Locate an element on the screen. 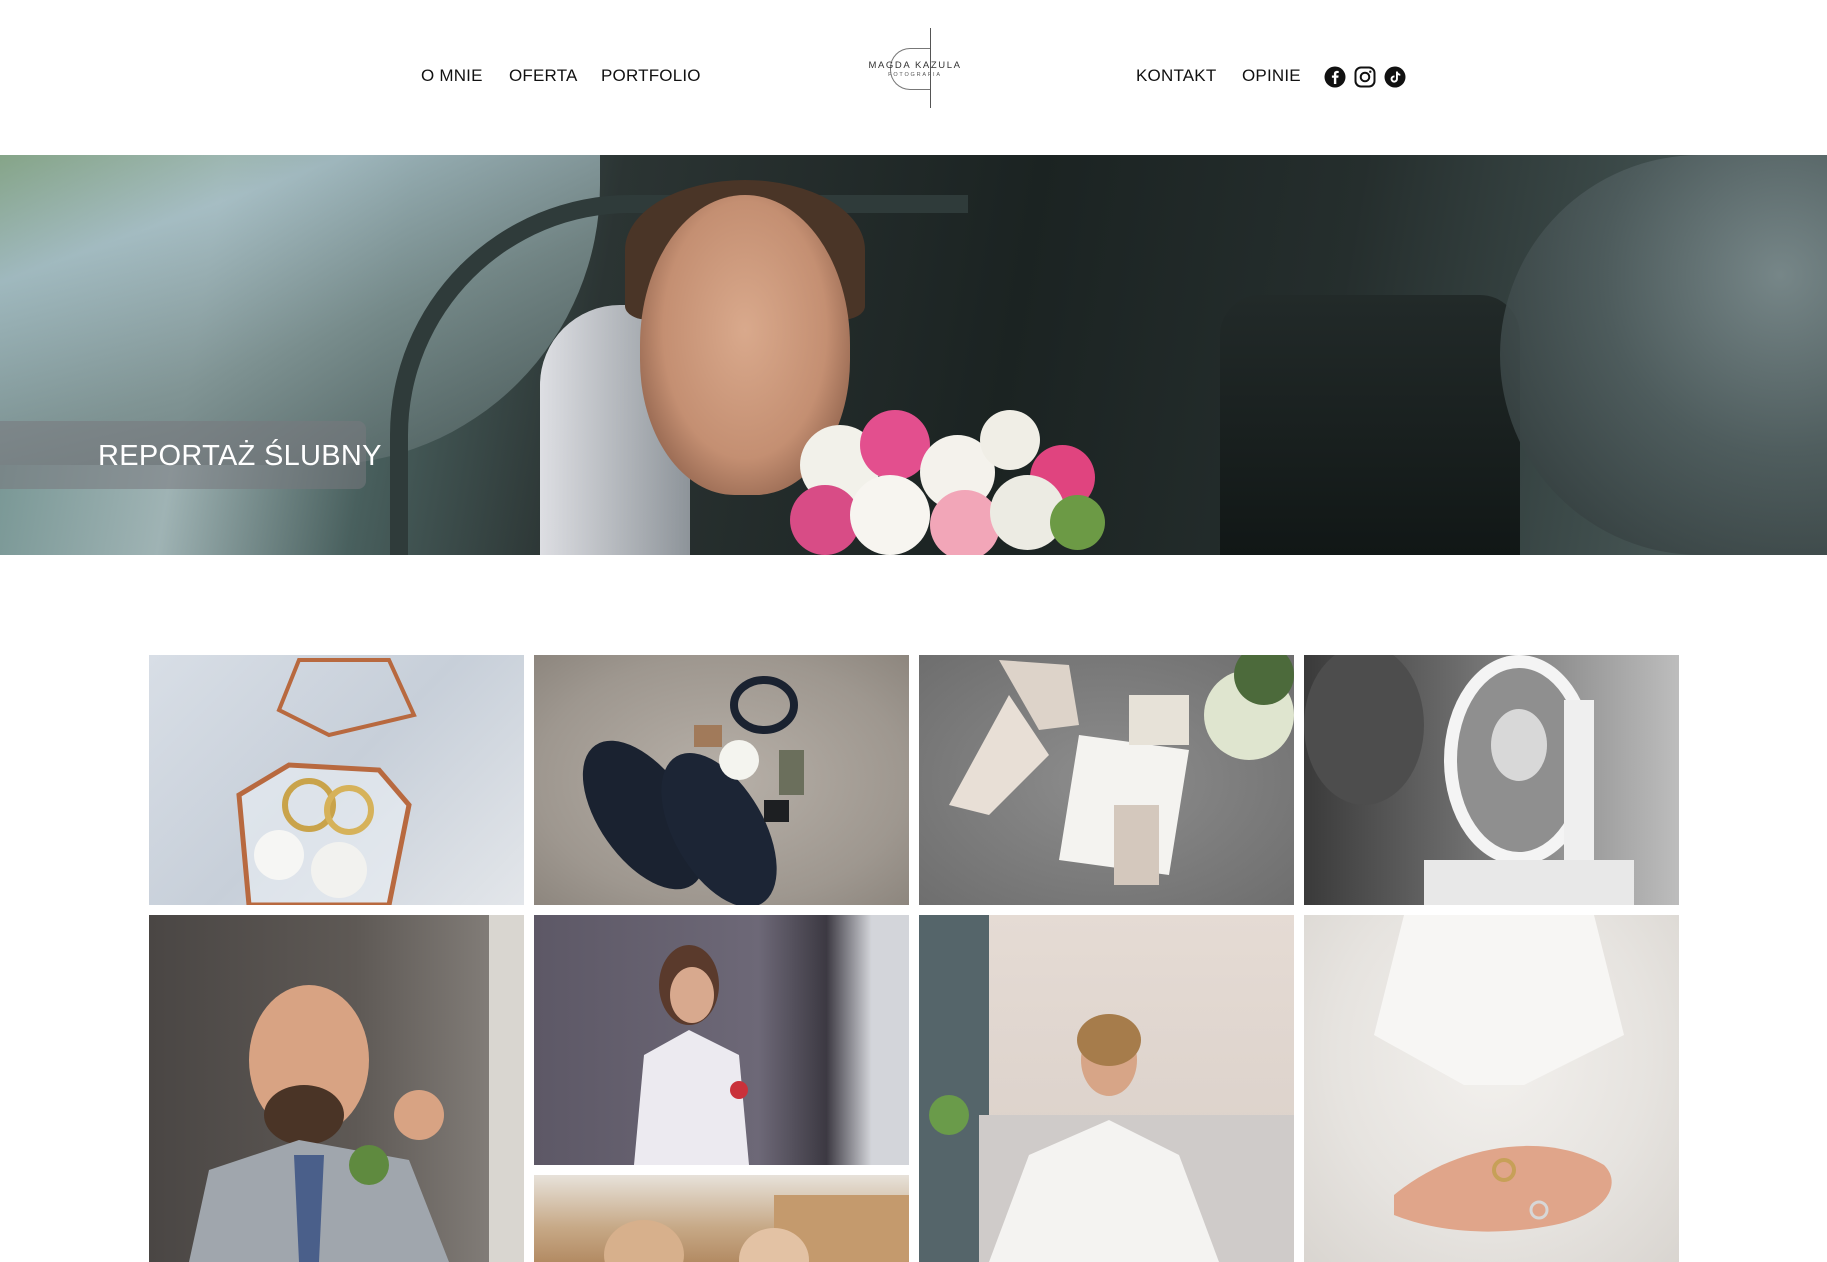 This screenshot has width=1827, height=1262. nav-o-mnie: O MNIE is located at coordinates (452, 76).